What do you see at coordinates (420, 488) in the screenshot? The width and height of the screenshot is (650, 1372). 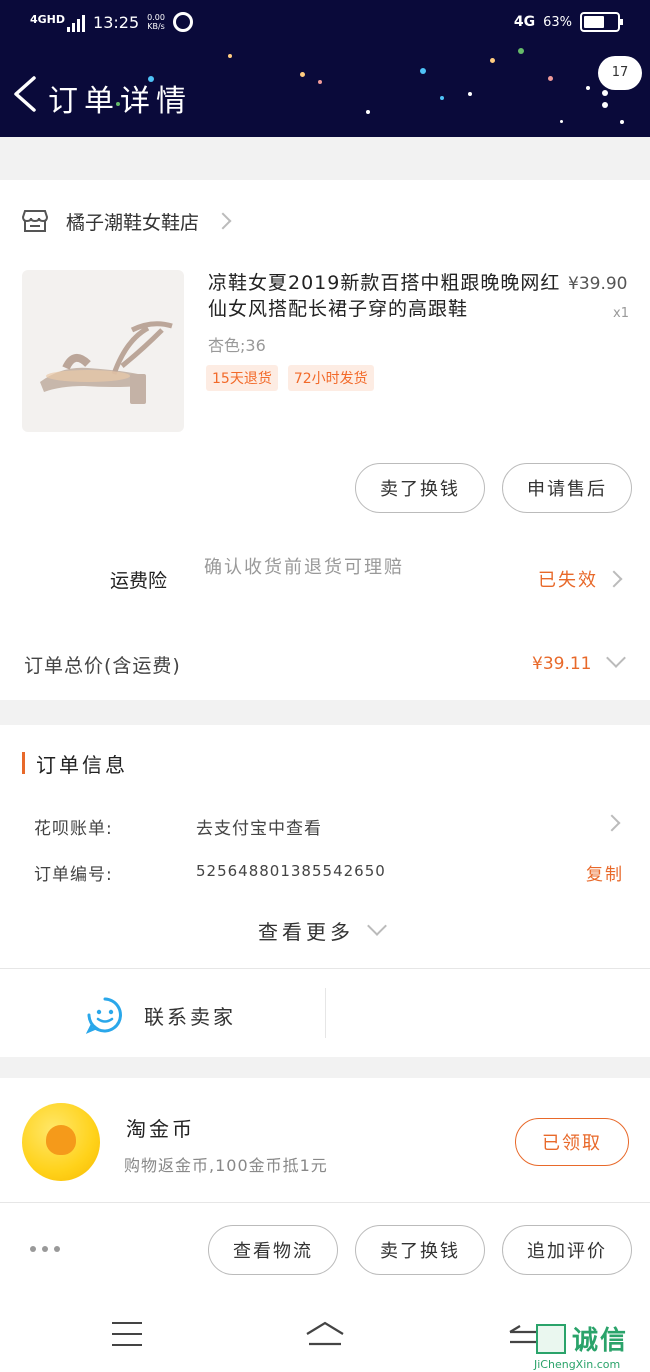 I see `sell-button: 卖了换钱` at bounding box center [420, 488].